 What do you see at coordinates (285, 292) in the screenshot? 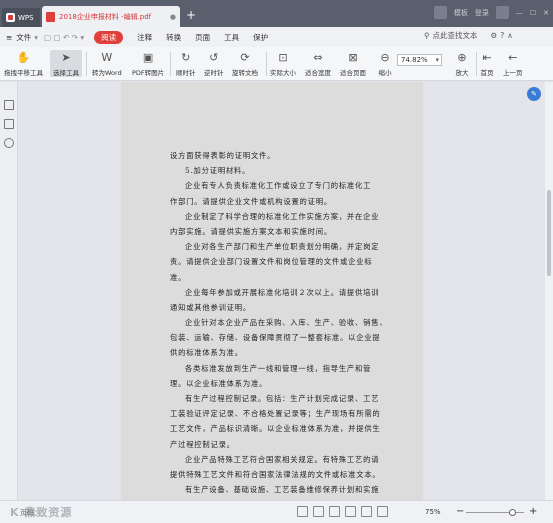
I see `text-line: 企业每年参加或开展标准化培训２次以上。请提供培训` at bounding box center [285, 292].